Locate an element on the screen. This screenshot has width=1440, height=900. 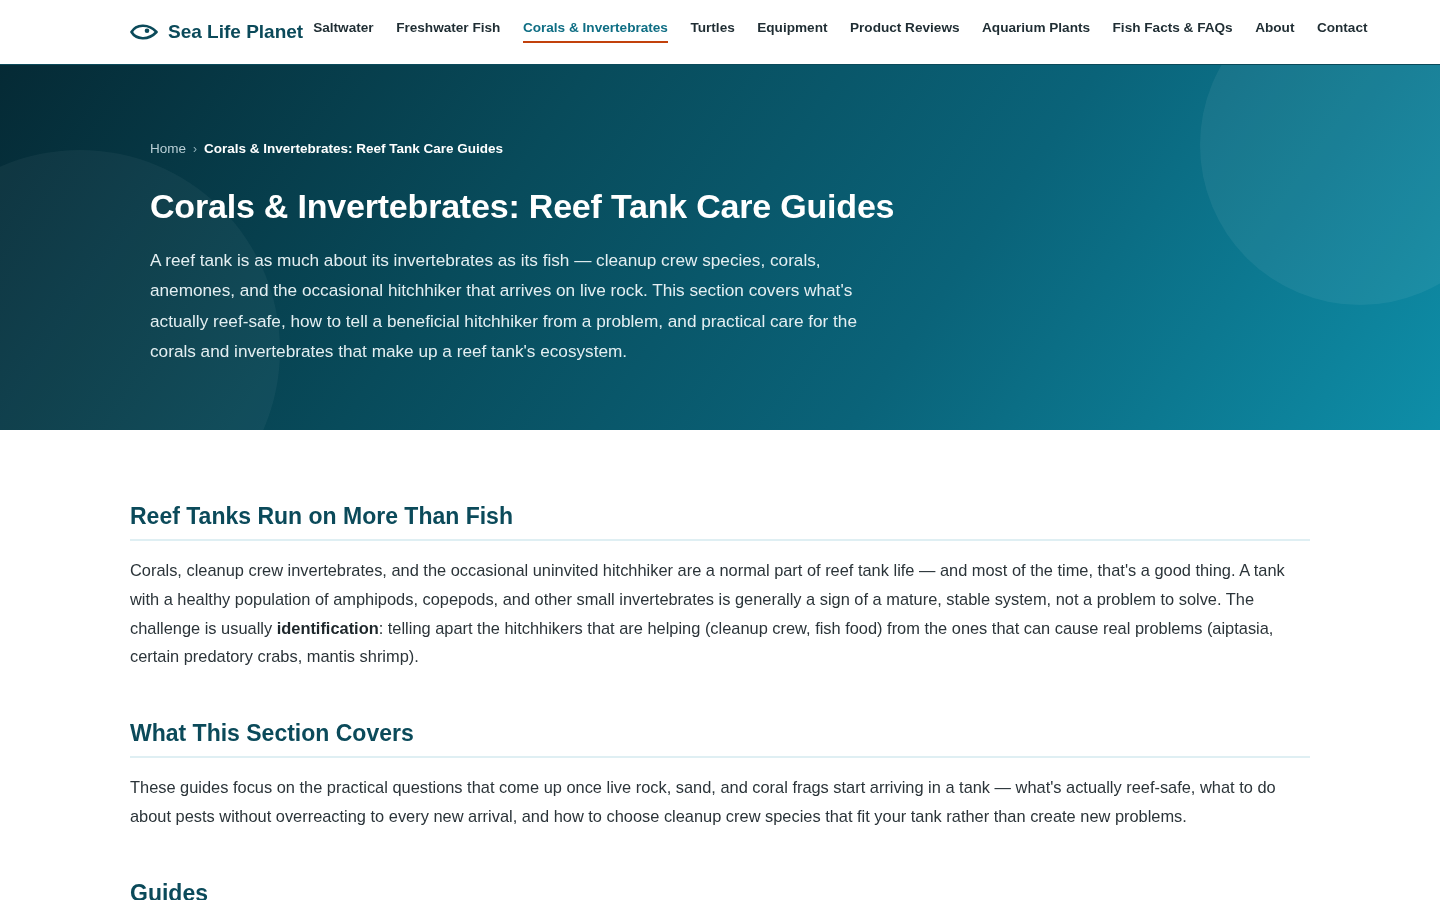
nav-link: Fish Facts & FAQs is located at coordinates (1172, 29).